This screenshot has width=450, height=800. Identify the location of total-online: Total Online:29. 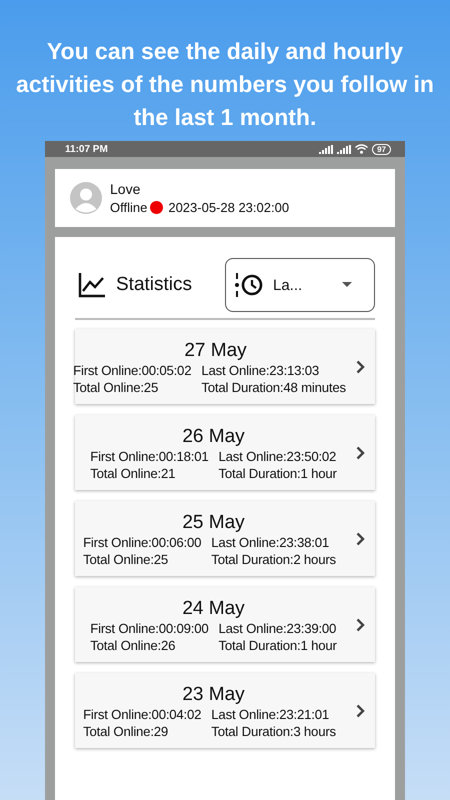
(126, 731).